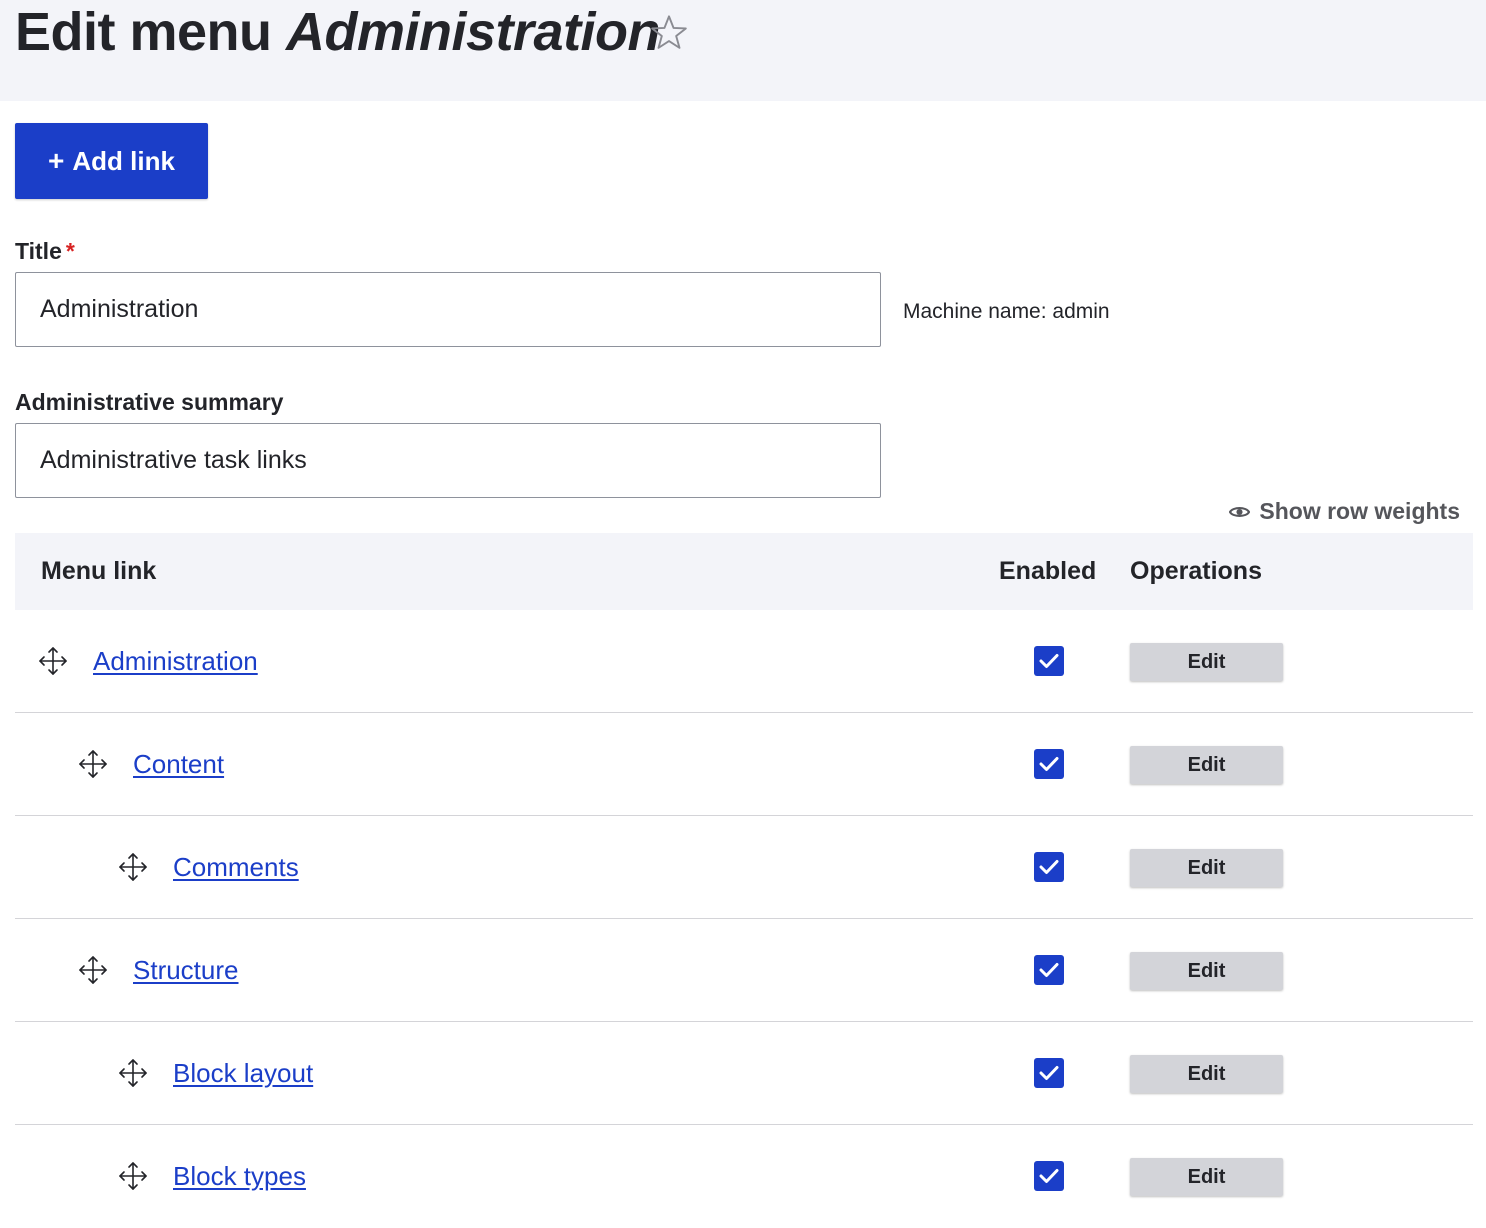 This screenshot has height=1228, width=1486. I want to click on page-title-menu-name: Administration, so click(473, 32).